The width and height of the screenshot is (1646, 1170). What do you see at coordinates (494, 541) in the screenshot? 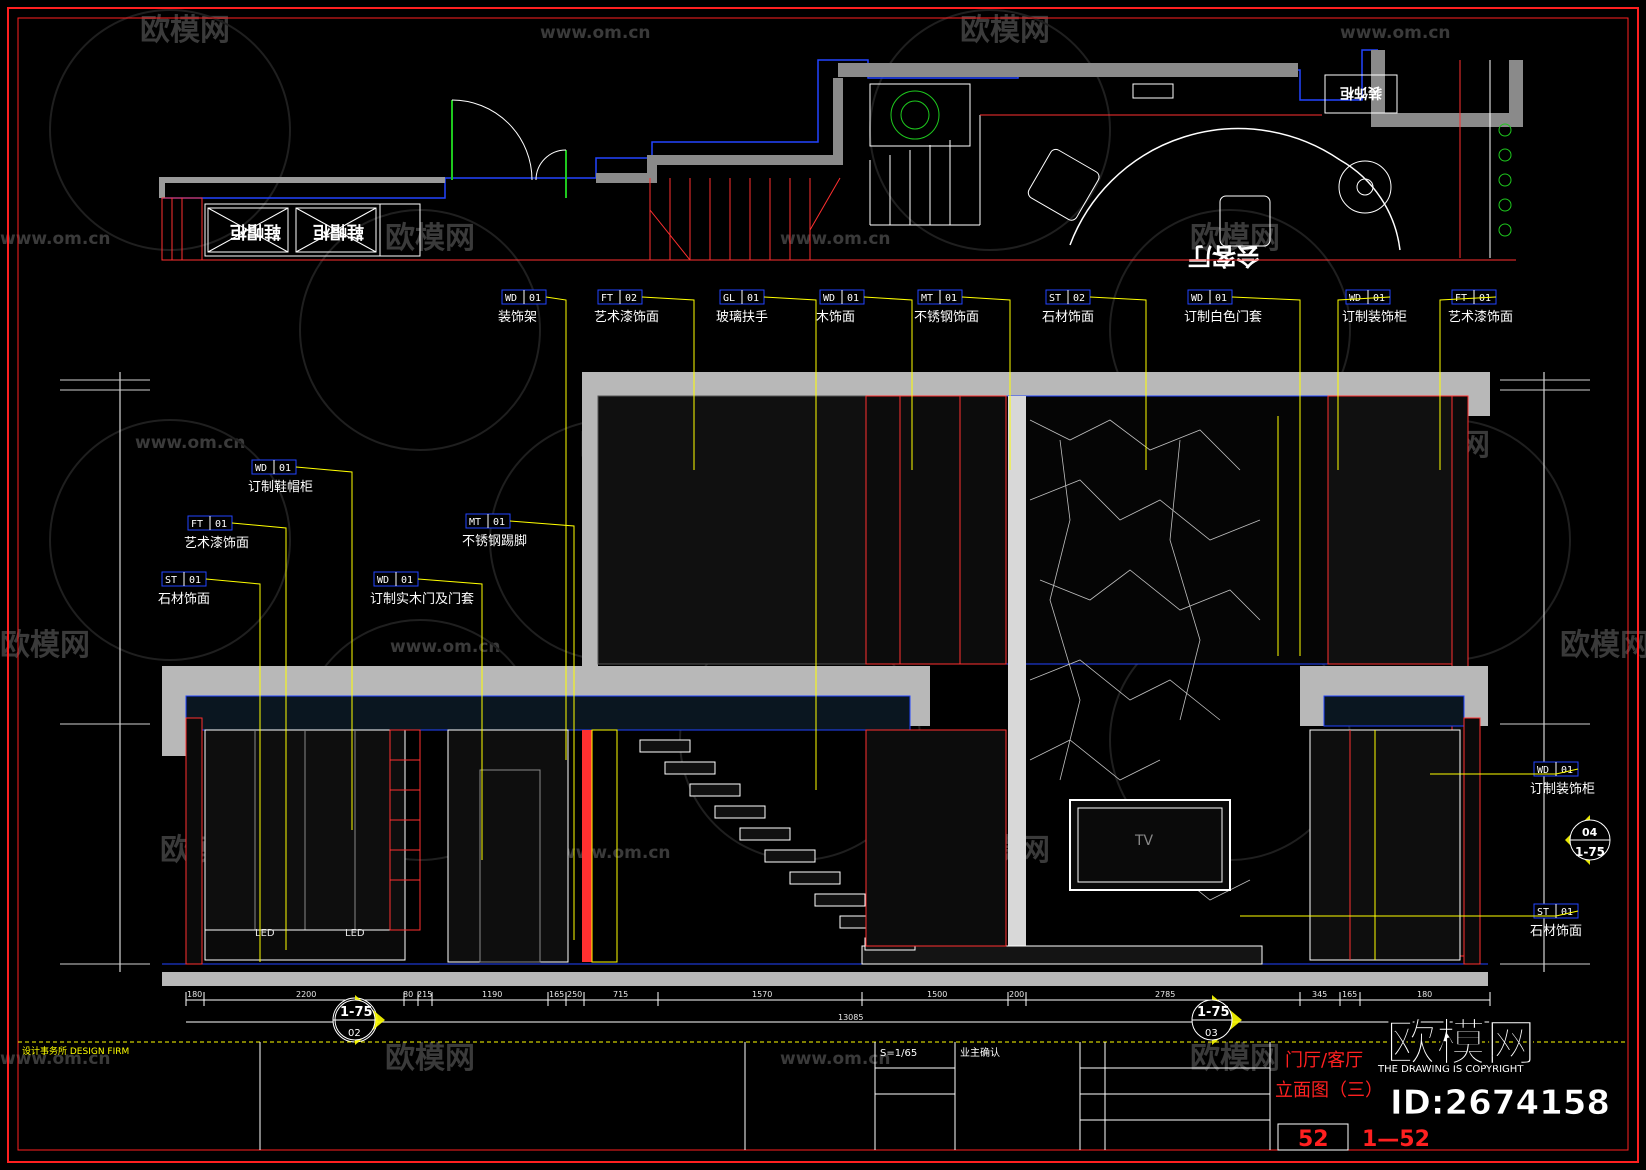
I see `material-tag-label: 不锈钢踢脚` at bounding box center [494, 541].